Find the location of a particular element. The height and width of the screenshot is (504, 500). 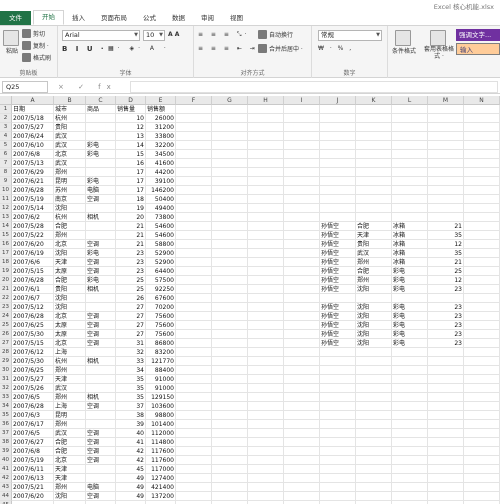

sheet-cell: 2007/6/7 is located at coordinates (33, 298).